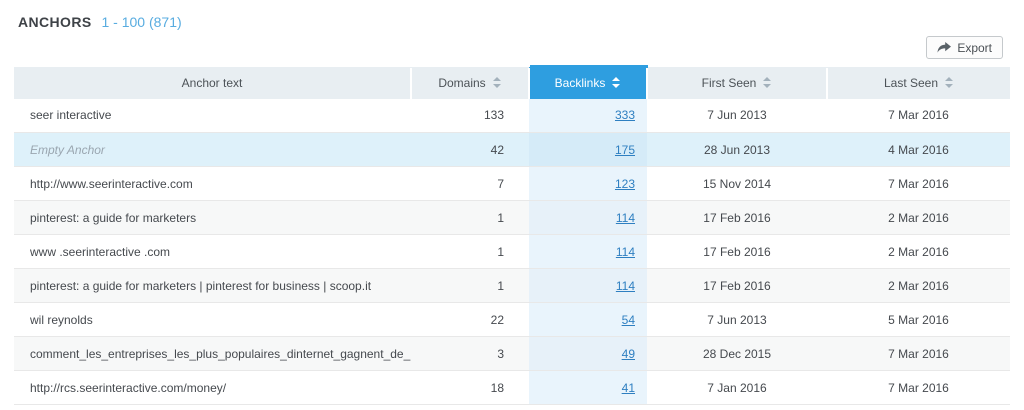 The height and width of the screenshot is (410, 1024). Describe the element at coordinates (628, 320) in the screenshot. I see `backlinks-link: 54` at that location.